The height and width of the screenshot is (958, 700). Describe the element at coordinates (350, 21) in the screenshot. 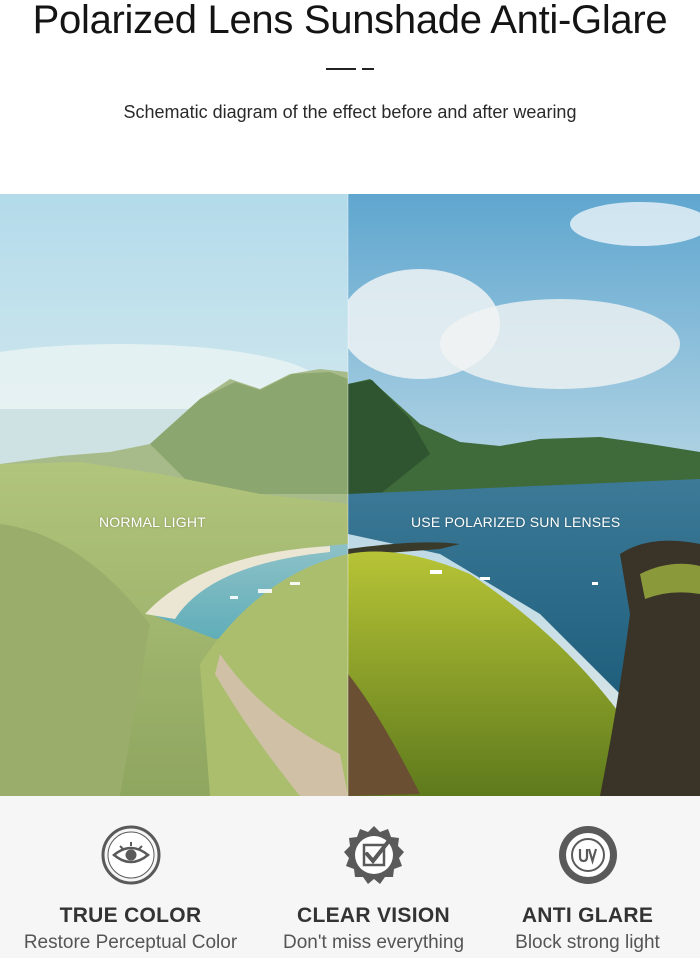

I see `page-title: Polarized Lens Sunshade Anti-Glare` at that location.